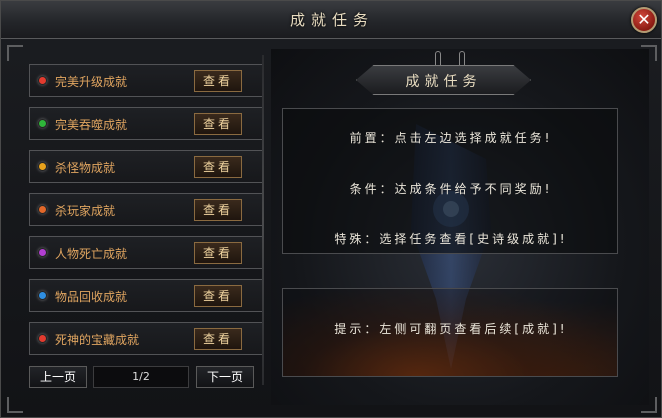 Image resolution: width=662 pixels, height=418 pixels. Describe the element at coordinates (91, 125) in the screenshot. I see `achievement-label: 完美吞噬成就` at that location.